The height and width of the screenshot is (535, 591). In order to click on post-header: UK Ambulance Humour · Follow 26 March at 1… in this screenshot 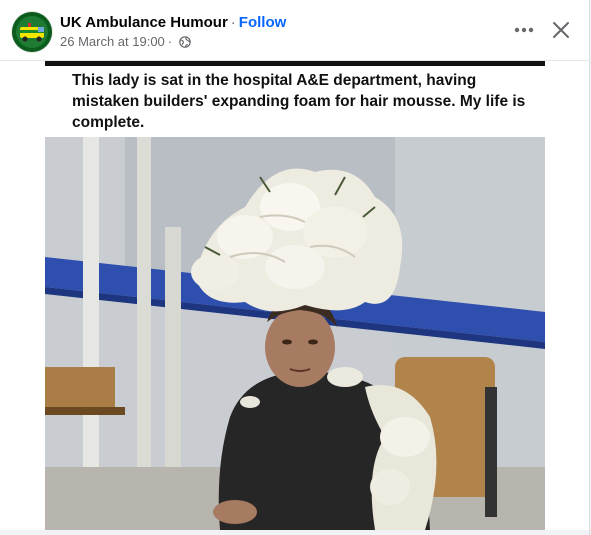, I will do `click(294, 30)`.